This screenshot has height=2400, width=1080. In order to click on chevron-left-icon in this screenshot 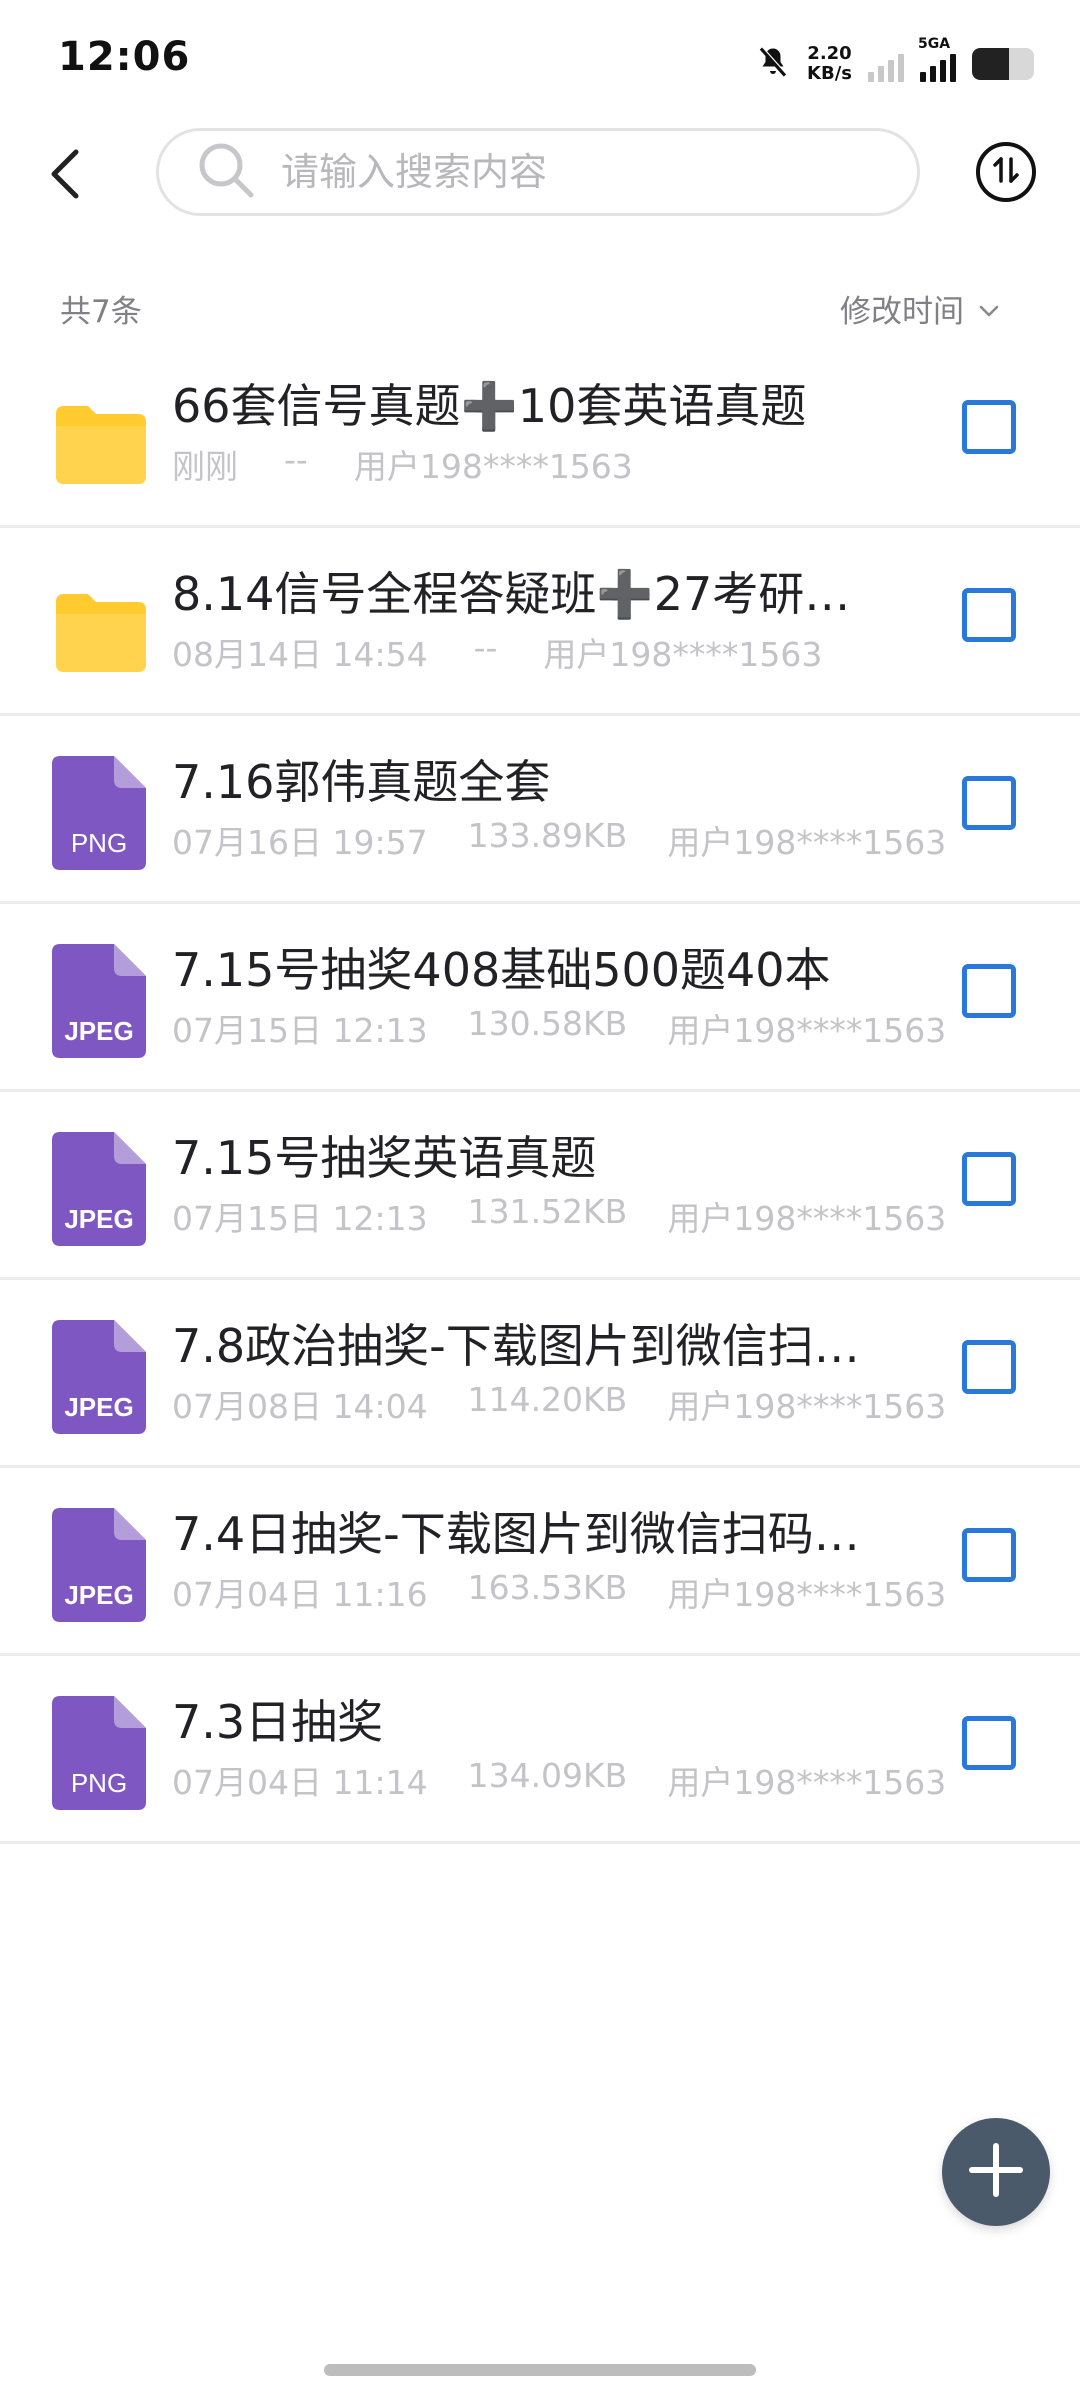, I will do `click(66, 176)`.